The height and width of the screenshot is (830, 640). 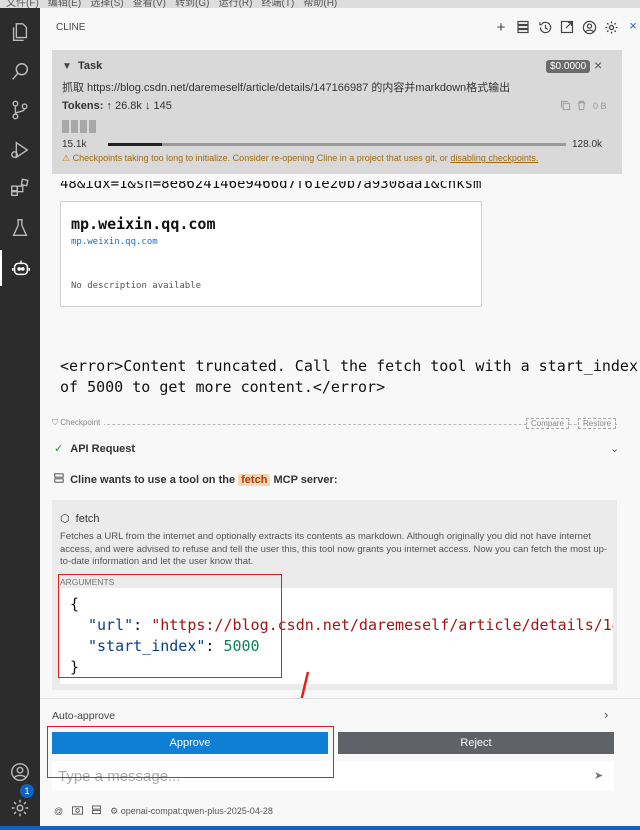 I want to click on annotation-box-arguments, so click(x=170, y=626).